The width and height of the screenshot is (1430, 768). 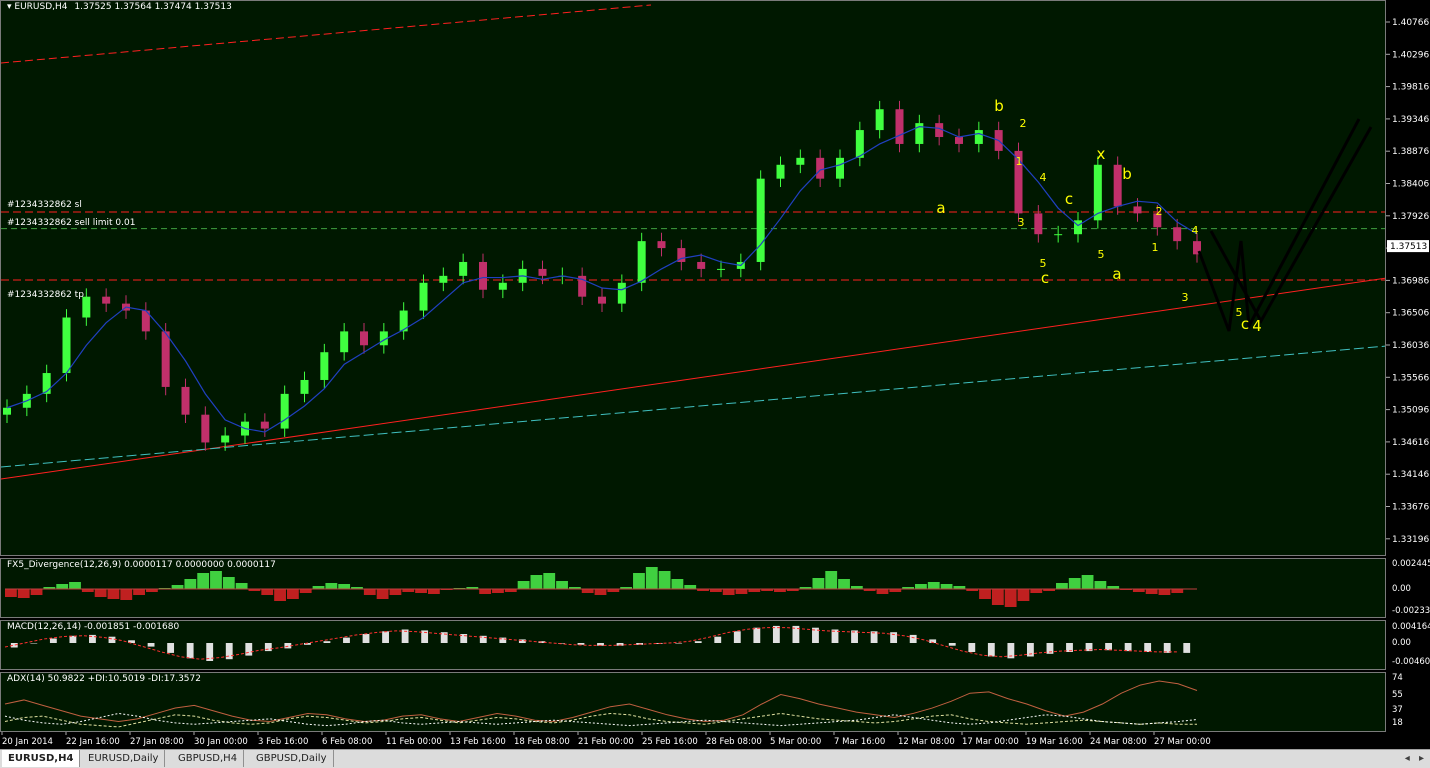 I want to click on macd-tick-label: -0.004603, so click(x=1411, y=662).